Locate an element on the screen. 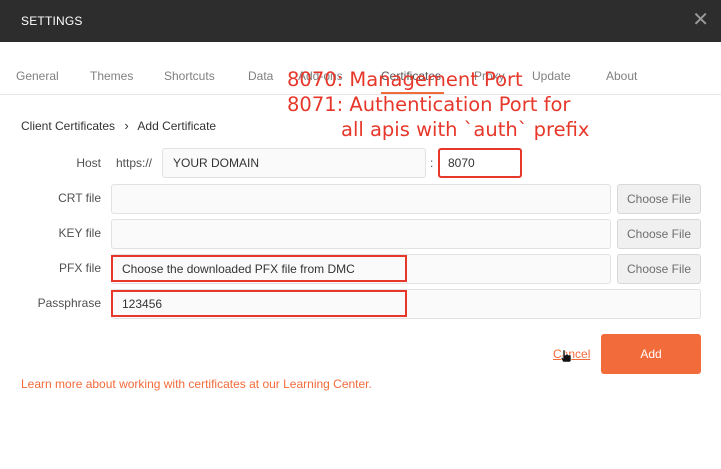 Image resolution: width=721 pixels, height=469 pixels. annotation-line-authentication-port: 8071: Authentication Port for is located at coordinates (429, 104).